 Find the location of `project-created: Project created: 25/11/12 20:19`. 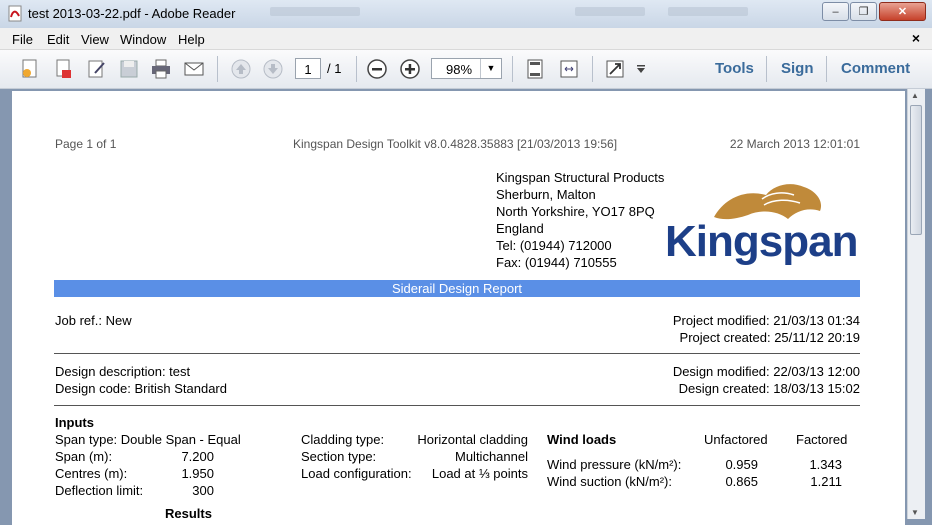

project-created: Project created: 25/11/12 20:19 is located at coordinates (769, 337).